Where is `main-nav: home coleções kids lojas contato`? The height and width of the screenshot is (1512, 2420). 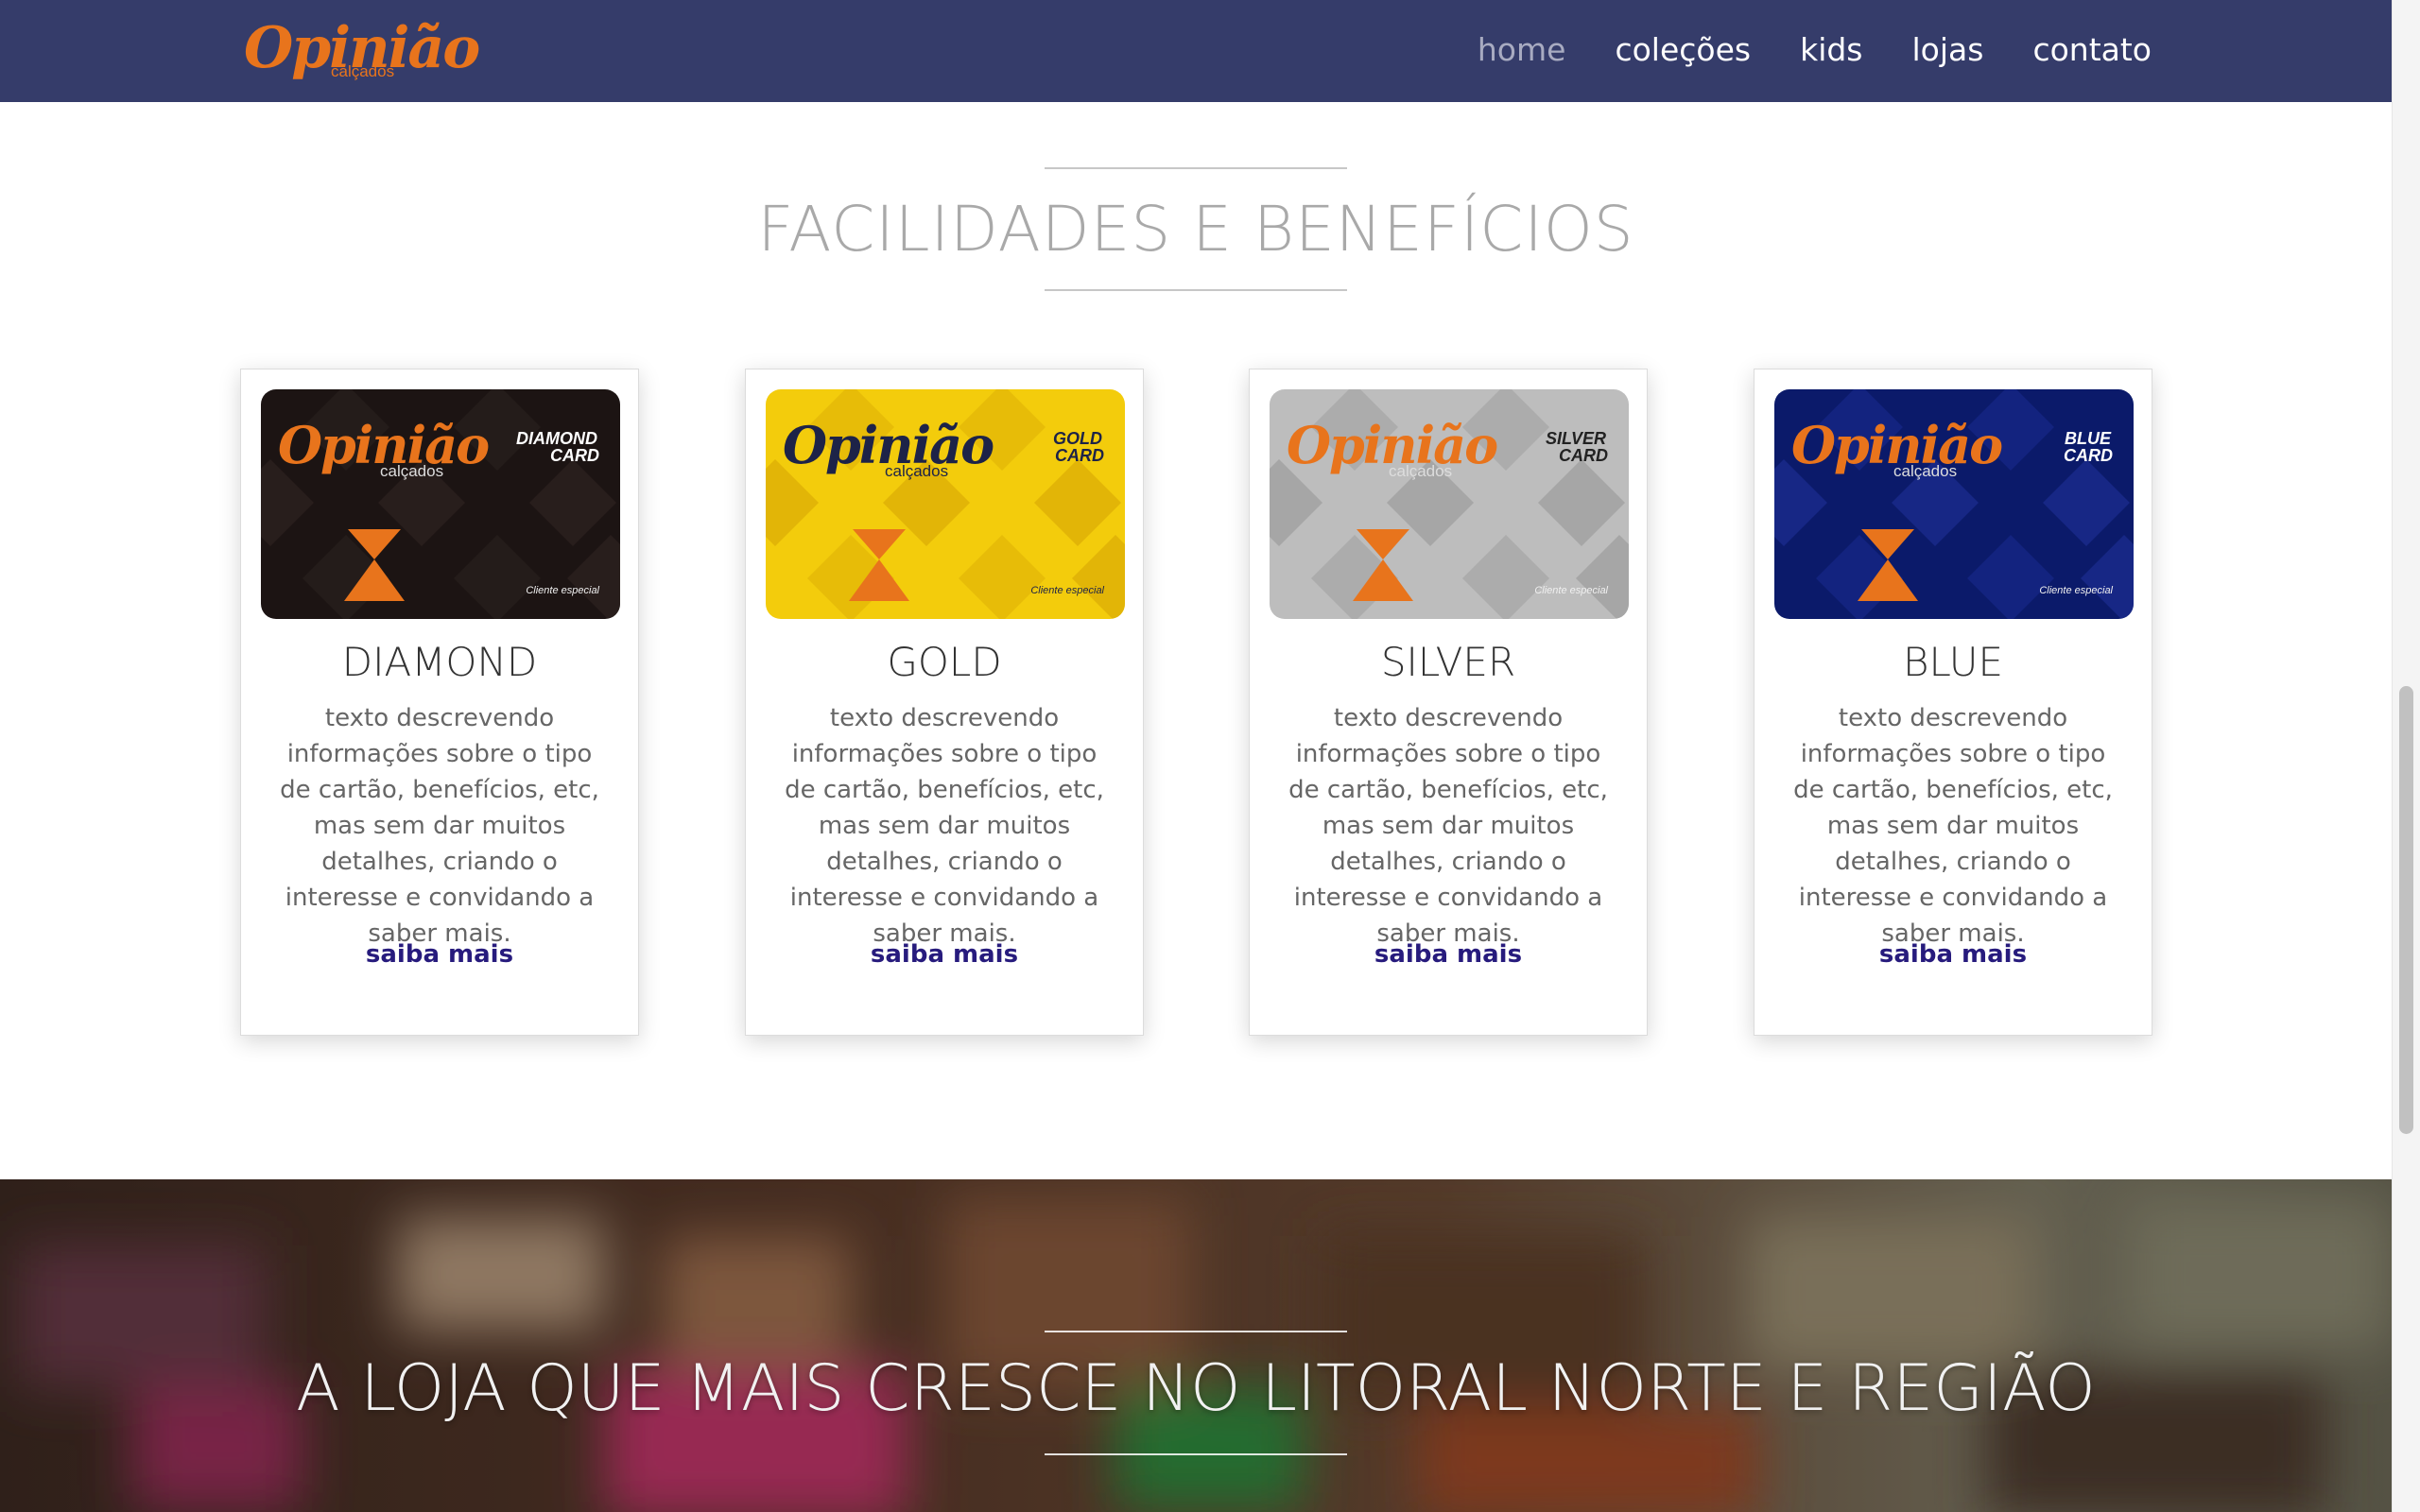 main-nav: home coleções kids lojas contato is located at coordinates (1815, 50).